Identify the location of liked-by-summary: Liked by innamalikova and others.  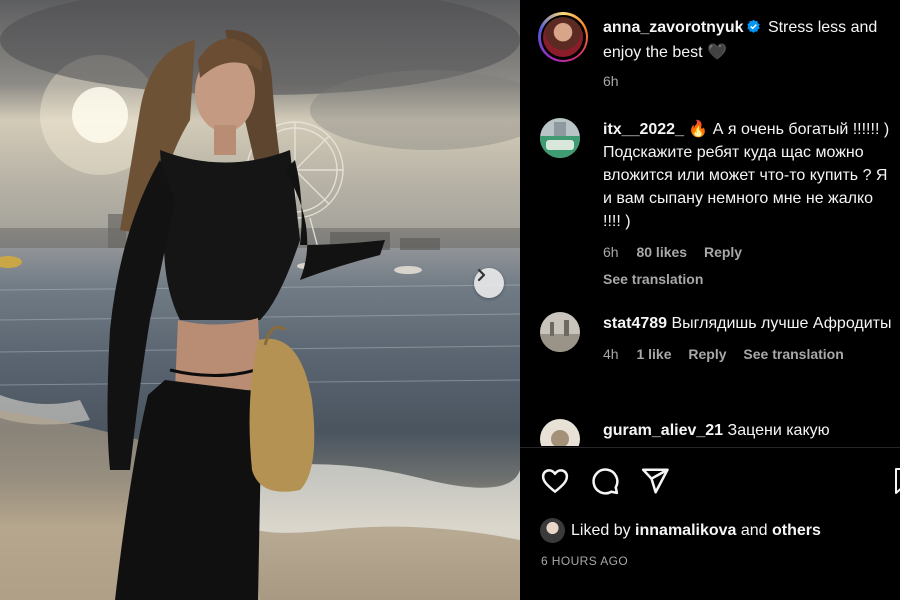
(680, 530).